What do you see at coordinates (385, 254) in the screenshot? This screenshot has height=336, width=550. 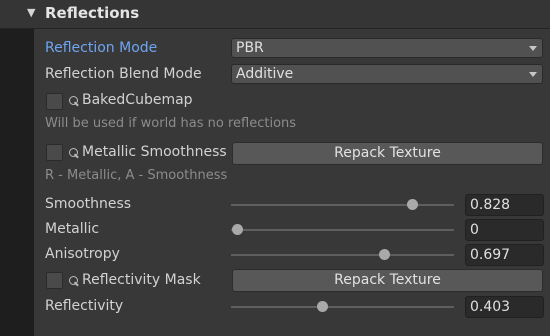 I see `anisotropy-slider-thumb` at bounding box center [385, 254].